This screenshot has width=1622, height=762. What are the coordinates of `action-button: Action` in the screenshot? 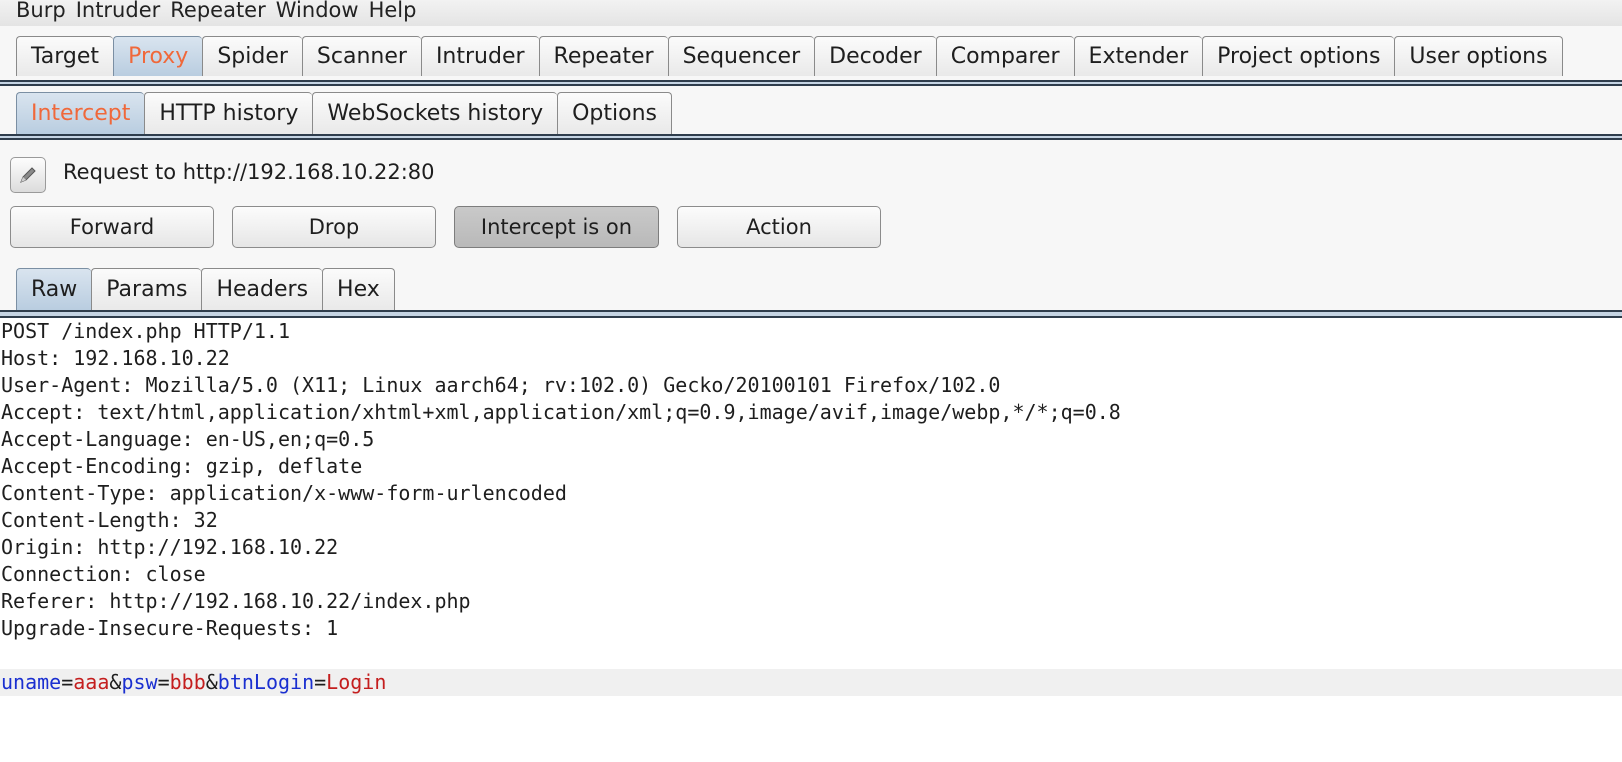 It's located at (779, 227).